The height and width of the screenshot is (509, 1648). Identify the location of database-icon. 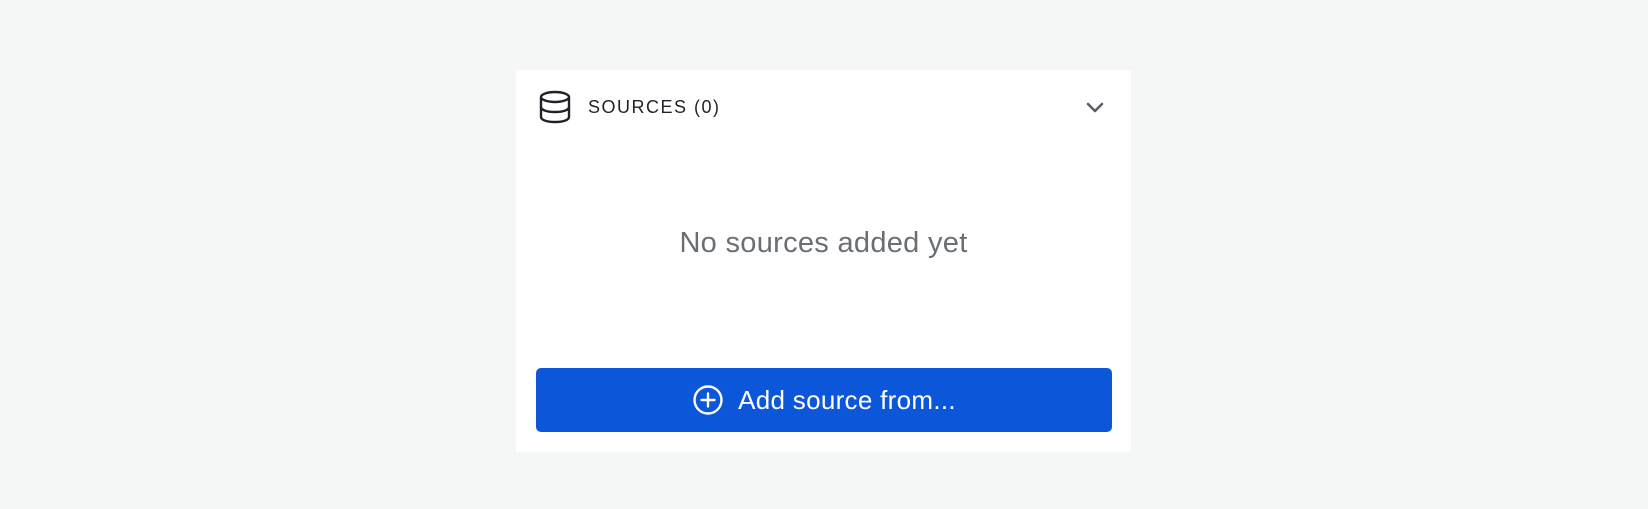
(555, 107).